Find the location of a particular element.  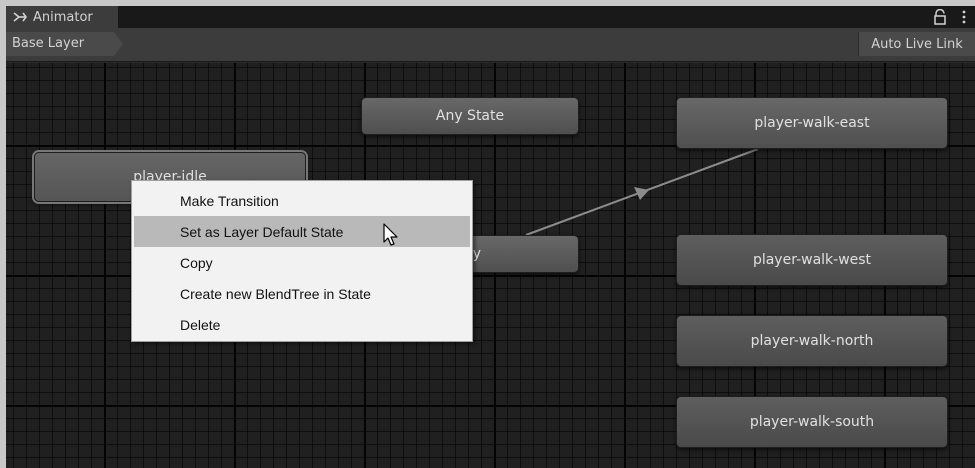

menu-item-make-transition: Make Transition is located at coordinates (302, 200).